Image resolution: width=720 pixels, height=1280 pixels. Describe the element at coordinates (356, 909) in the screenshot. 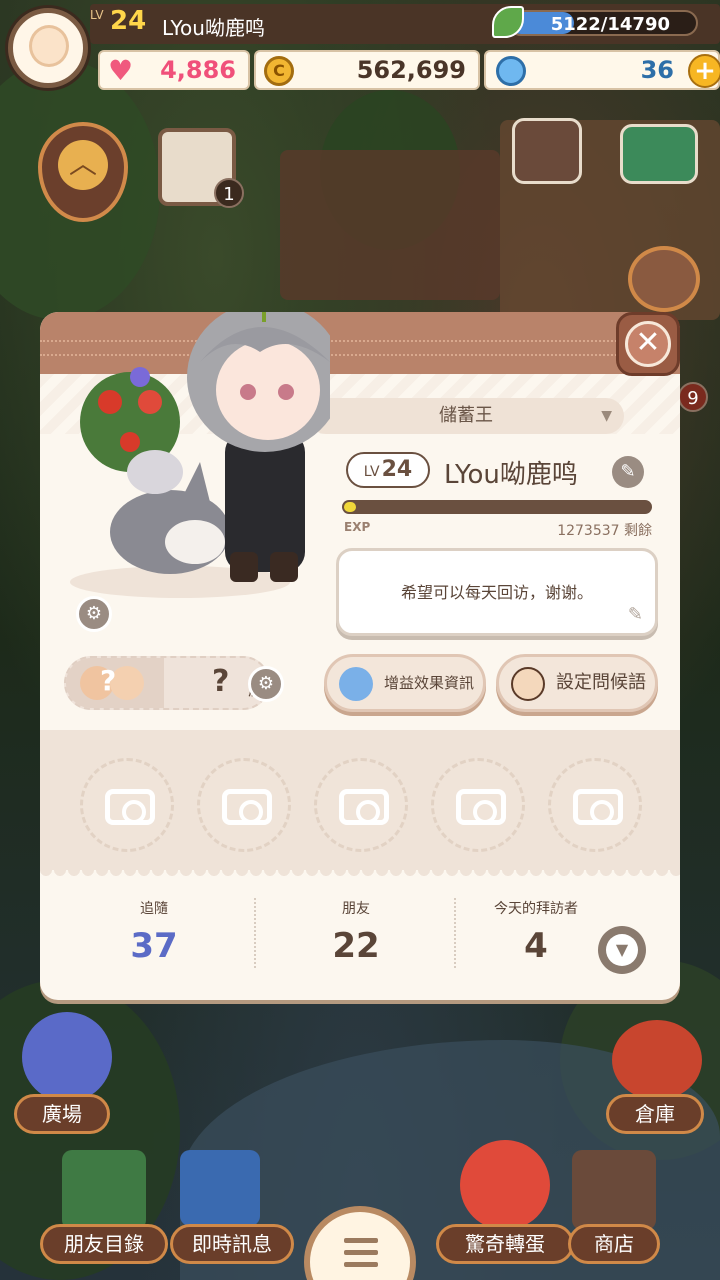

I see `friends-label: 朋友` at that location.